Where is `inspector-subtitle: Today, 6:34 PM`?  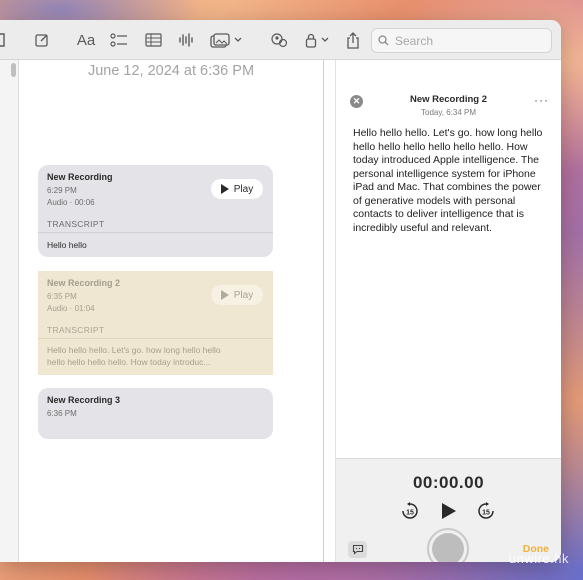
inspector-subtitle: Today, 6:34 PM is located at coordinates (448, 112).